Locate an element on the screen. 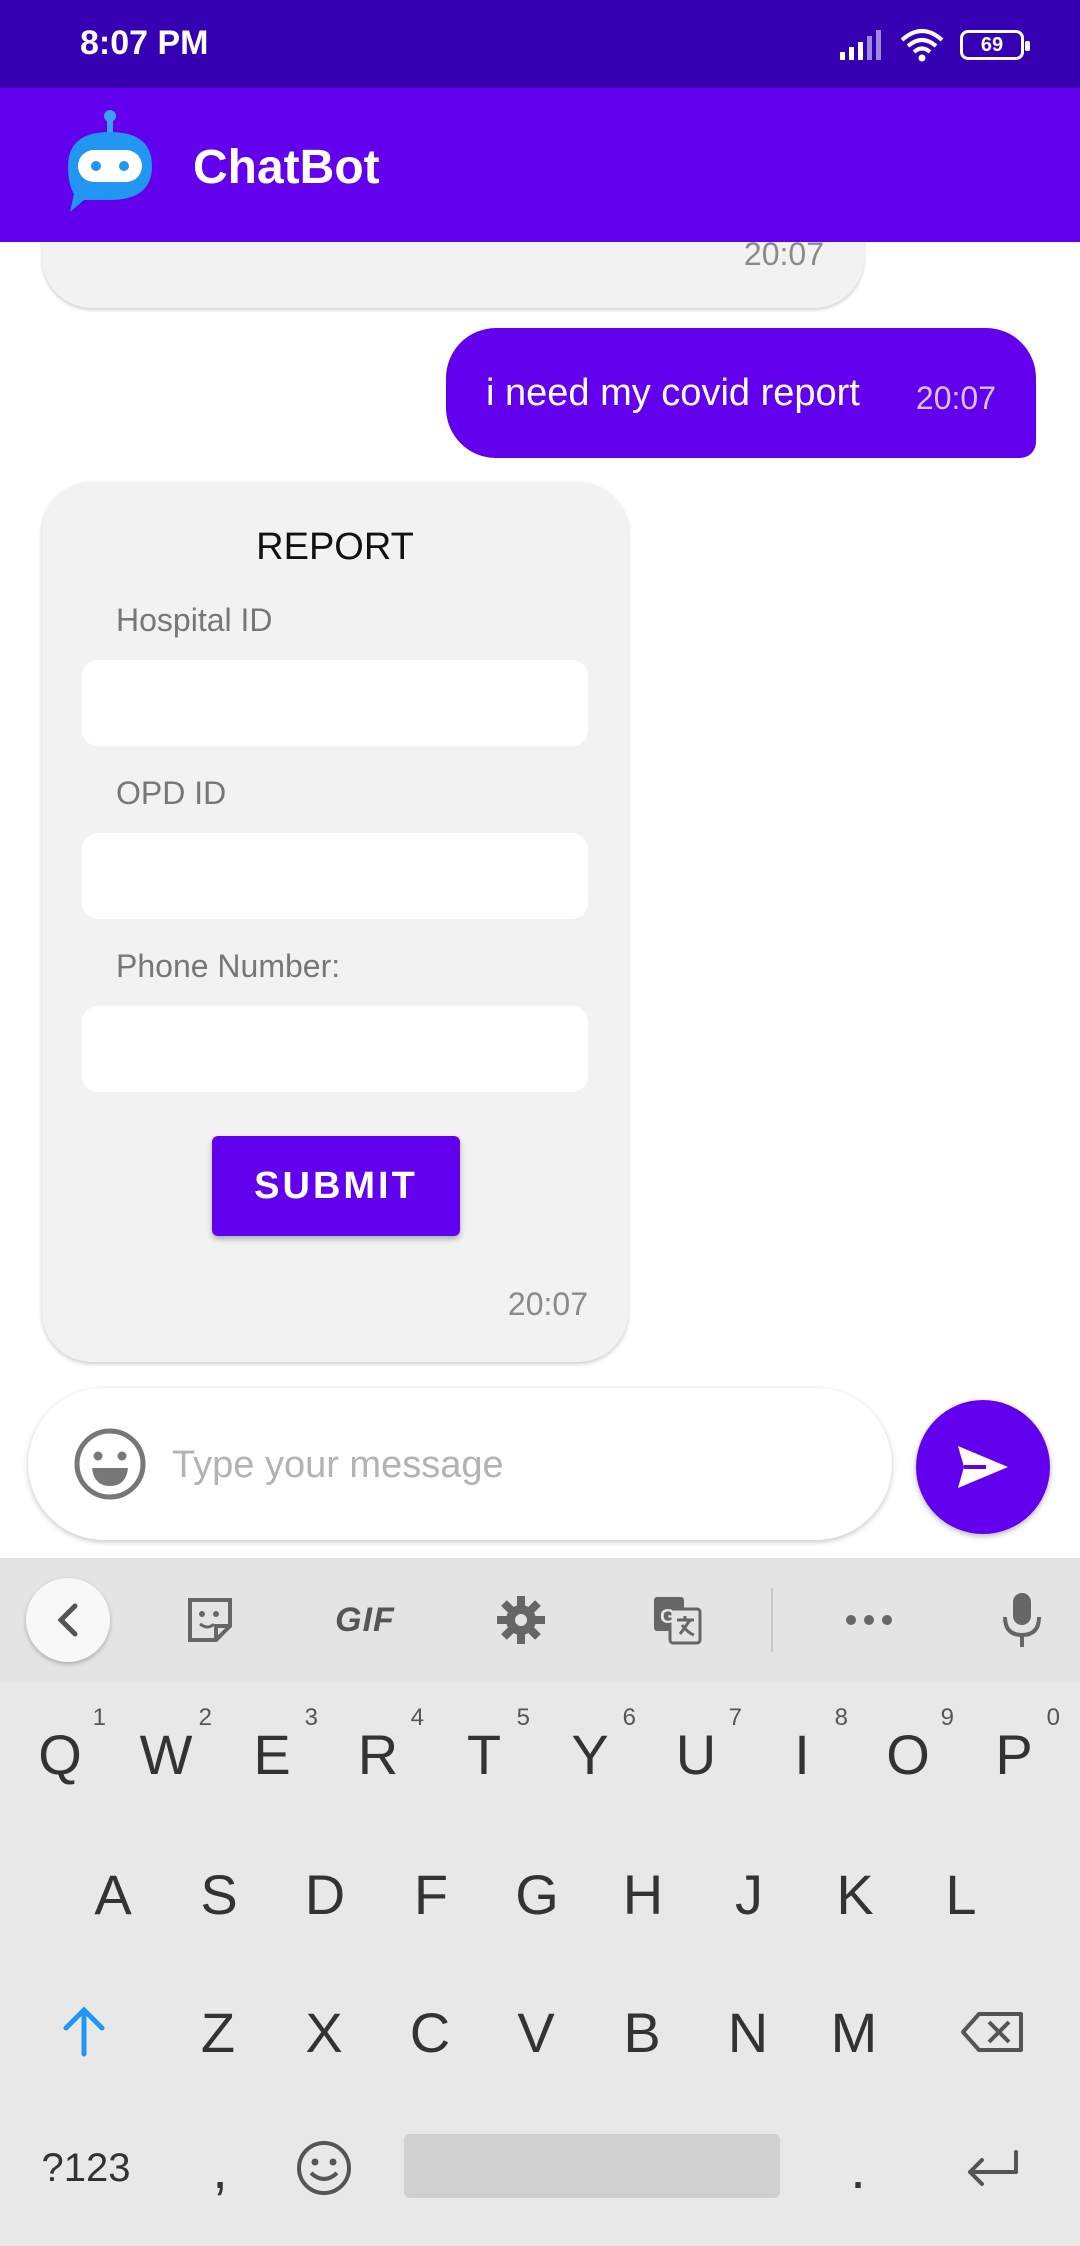  submit-button: SUBMIT is located at coordinates (336, 1186).